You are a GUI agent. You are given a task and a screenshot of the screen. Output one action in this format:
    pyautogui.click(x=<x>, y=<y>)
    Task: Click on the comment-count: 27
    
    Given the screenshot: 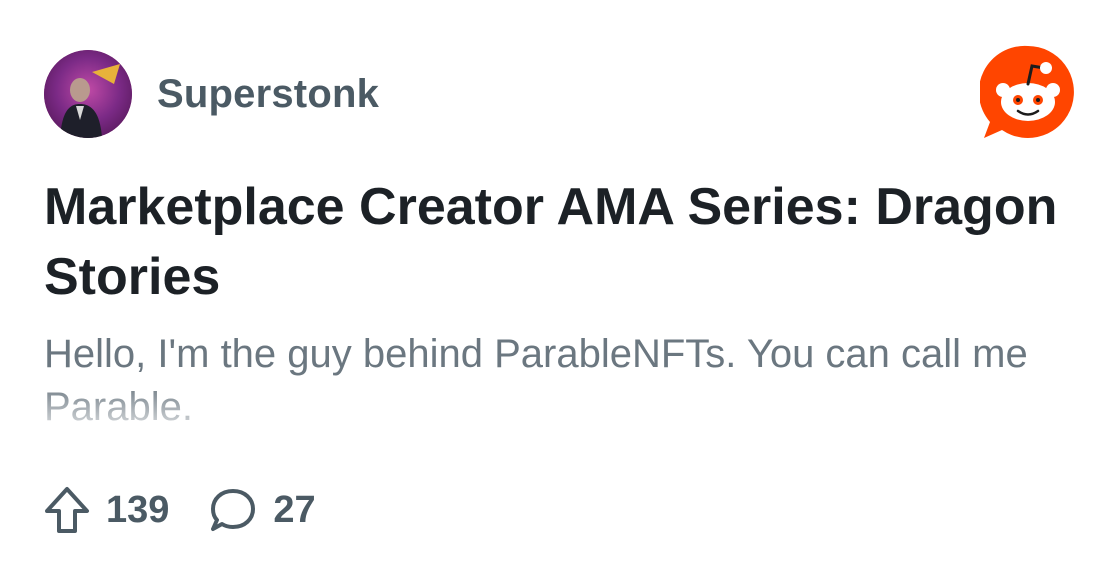 What is the action you would take?
    pyautogui.click(x=294, y=509)
    